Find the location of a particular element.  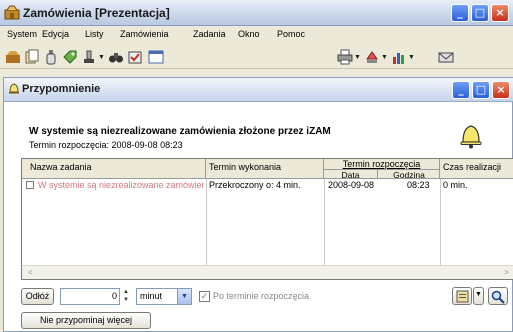

search-button is located at coordinates (498, 296).